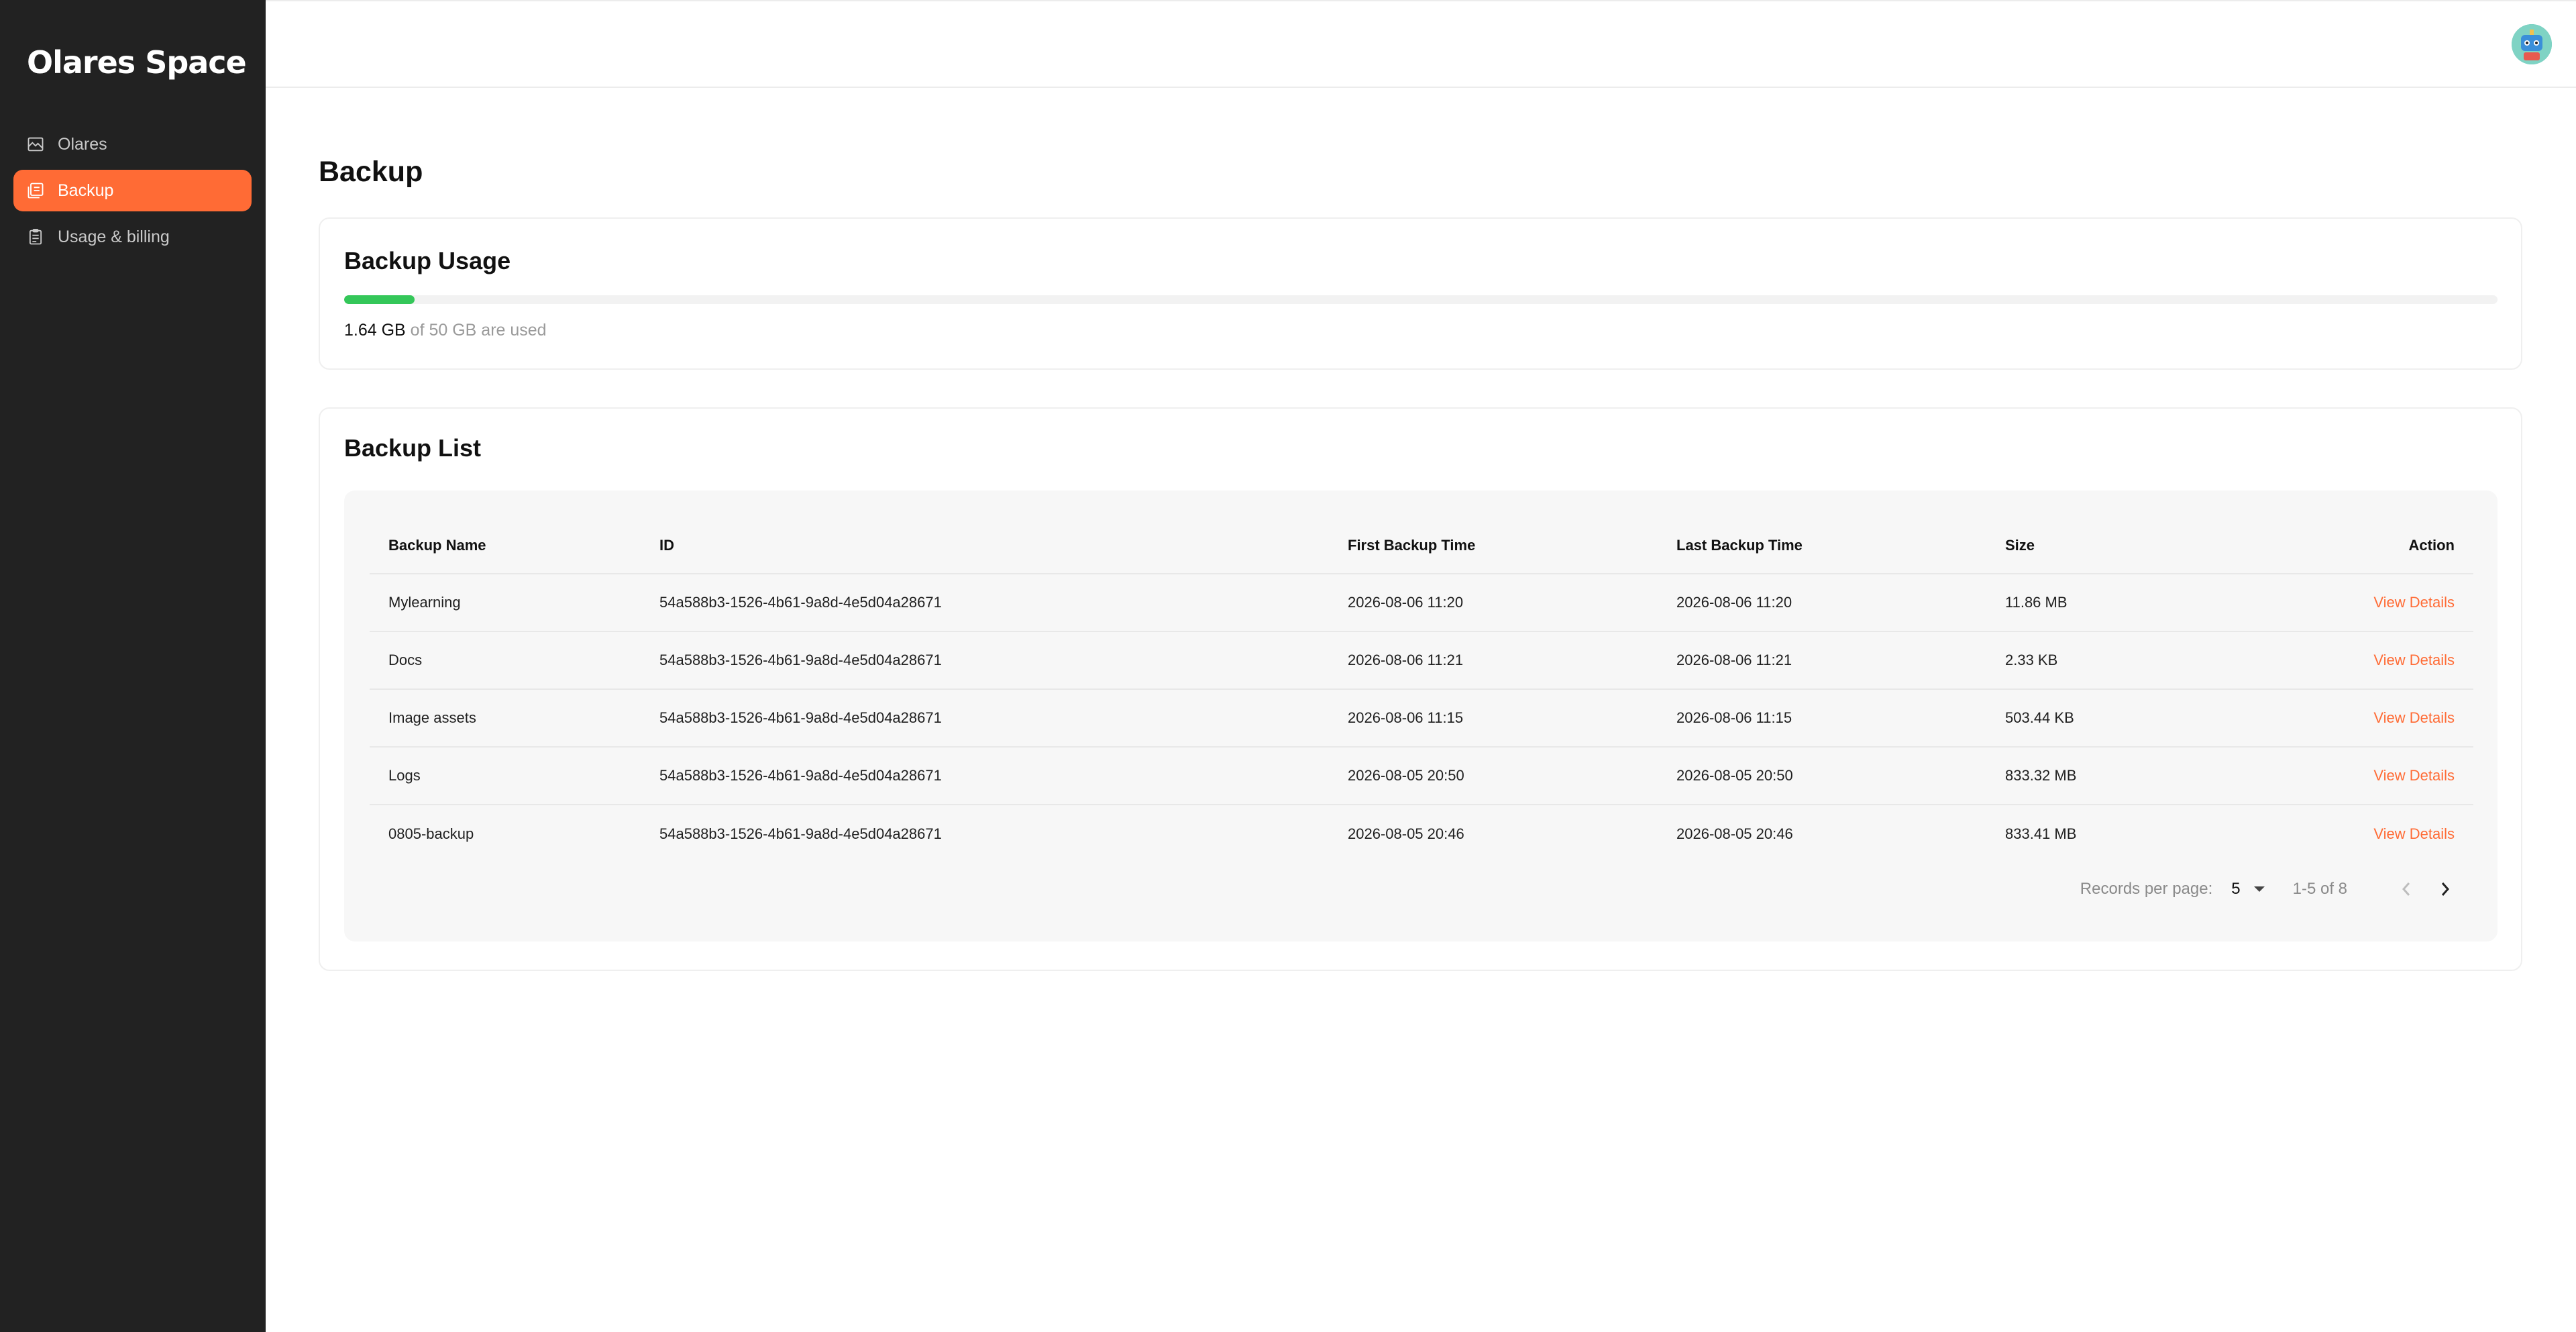 This screenshot has width=2576, height=1332. I want to click on column-header-last-backup-time: Last Backup Time, so click(1822, 545).